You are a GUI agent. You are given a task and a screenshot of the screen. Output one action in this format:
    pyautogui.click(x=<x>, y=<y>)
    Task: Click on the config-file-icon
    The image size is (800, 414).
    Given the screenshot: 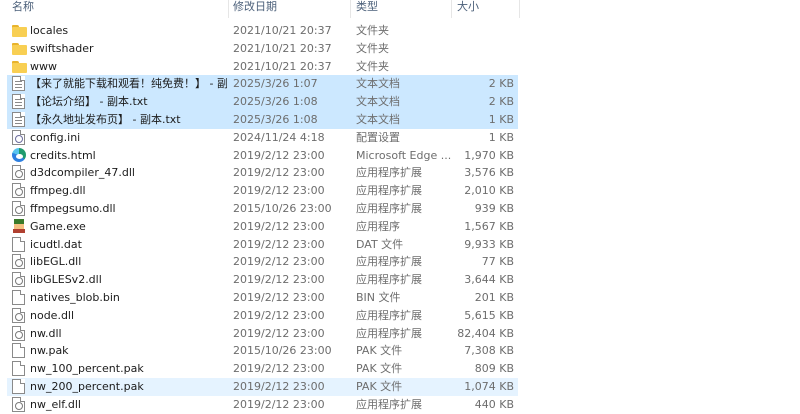 What is the action you would take?
    pyautogui.click(x=18, y=137)
    